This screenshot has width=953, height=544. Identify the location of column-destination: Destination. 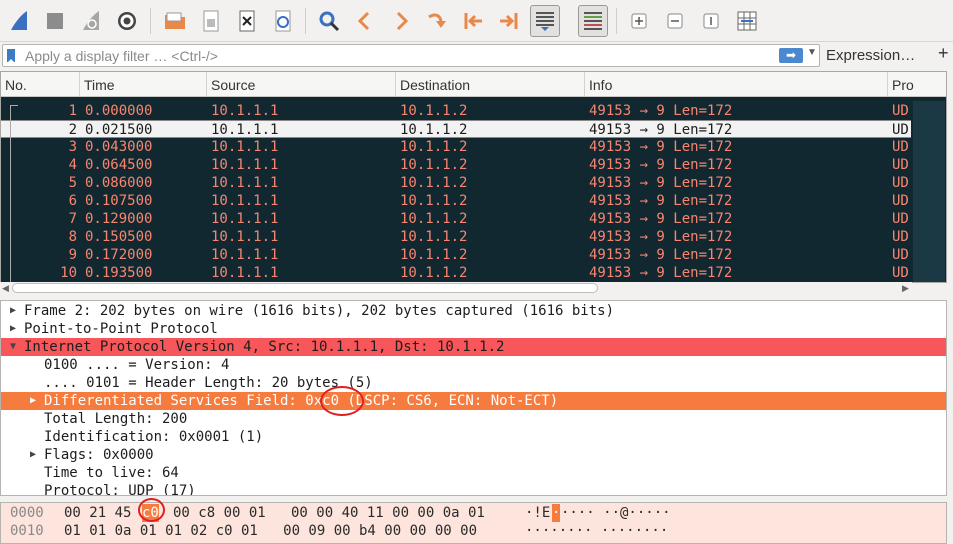
(490, 84).